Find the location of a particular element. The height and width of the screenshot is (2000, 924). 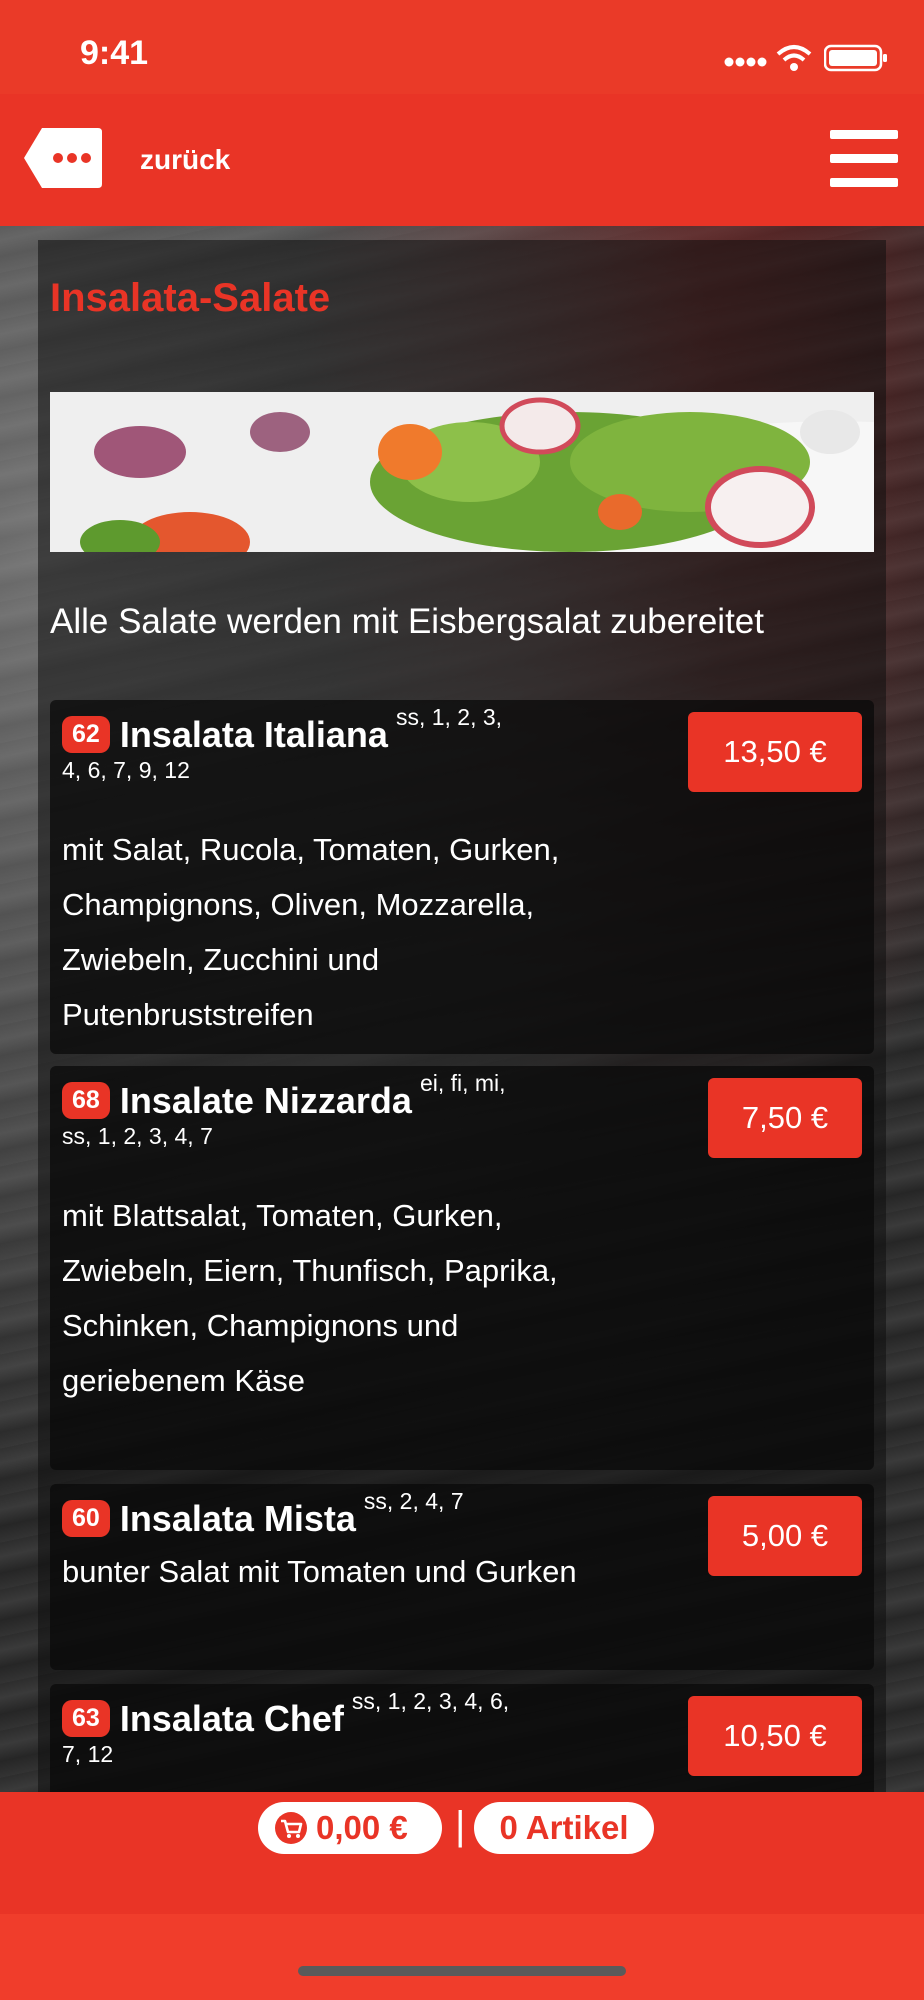

dish-name: Insalata Chef is located at coordinates (231, 1718).